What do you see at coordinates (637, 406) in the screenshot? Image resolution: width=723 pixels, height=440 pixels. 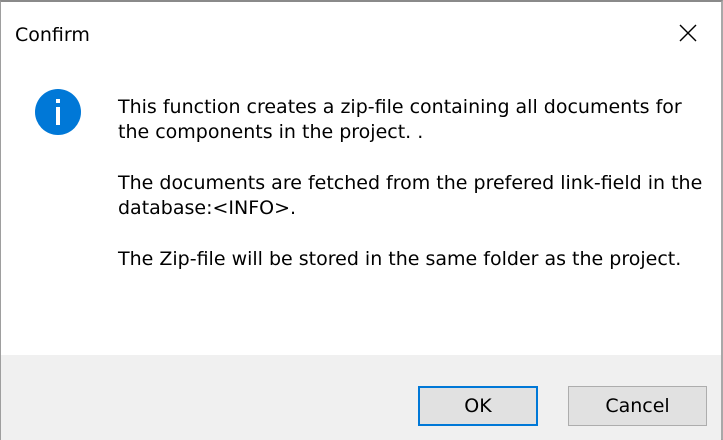 I see `cancel-button: Cancel` at bounding box center [637, 406].